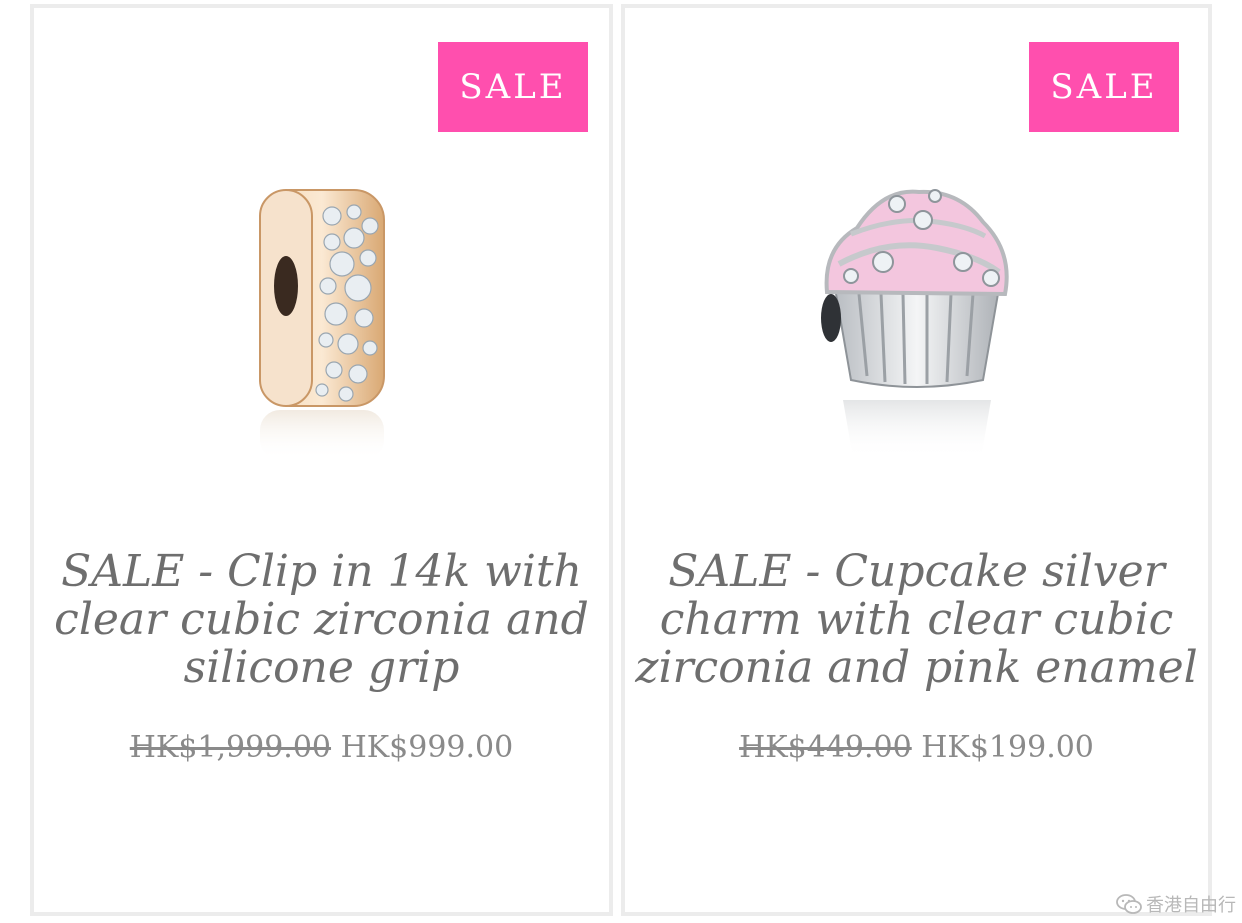 The width and height of the screenshot is (1242, 923). Describe the element at coordinates (917, 318) in the screenshot. I see `cupcake-charm-icon` at that location.